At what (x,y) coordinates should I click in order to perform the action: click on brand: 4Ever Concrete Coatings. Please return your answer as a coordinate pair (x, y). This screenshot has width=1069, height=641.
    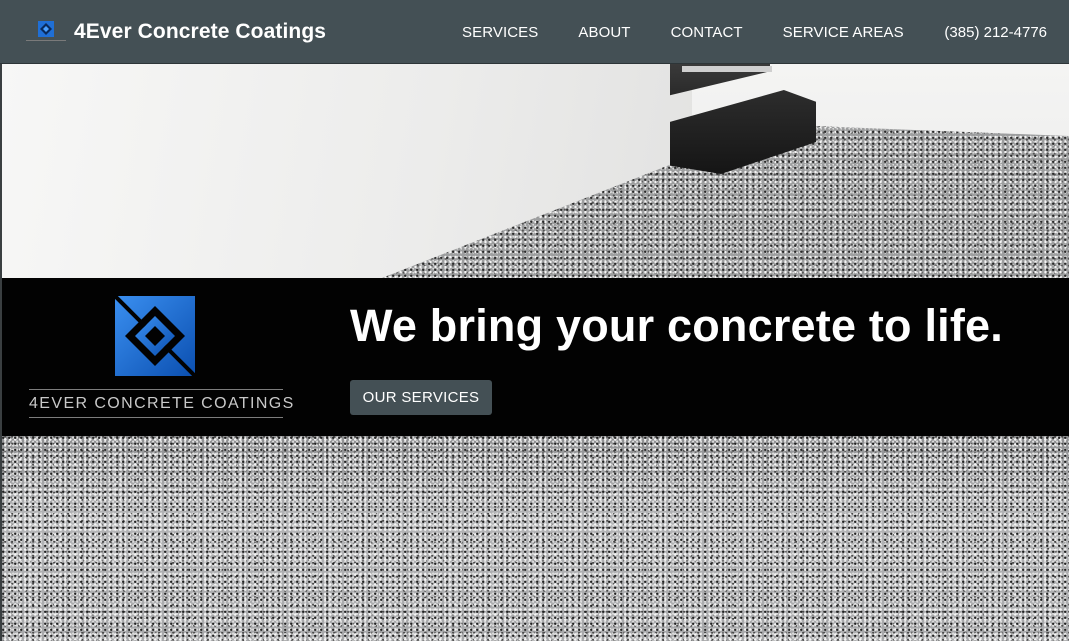
    Looking at the image, I should click on (176, 32).